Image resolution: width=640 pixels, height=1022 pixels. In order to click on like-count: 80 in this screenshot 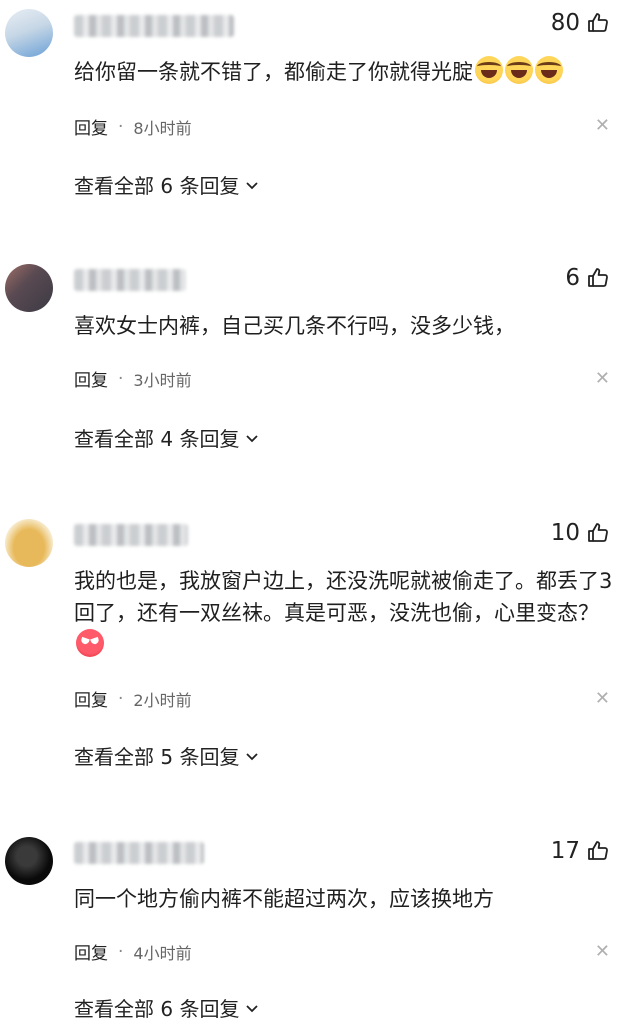, I will do `click(565, 23)`.